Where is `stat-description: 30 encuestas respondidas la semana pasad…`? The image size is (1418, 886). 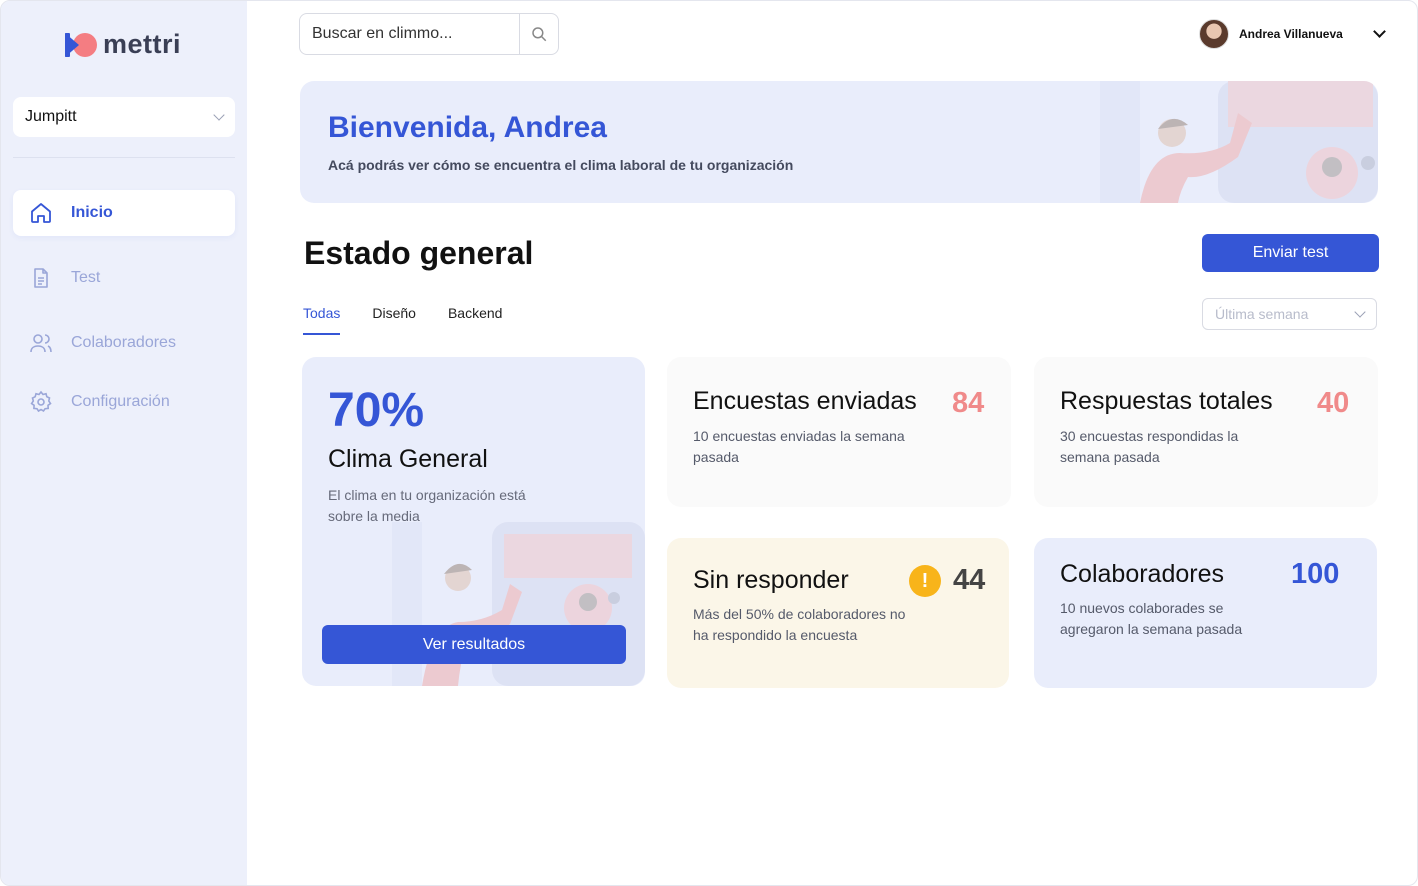
stat-description: 30 encuestas respondidas la semana pasad… is located at coordinates (1149, 446).